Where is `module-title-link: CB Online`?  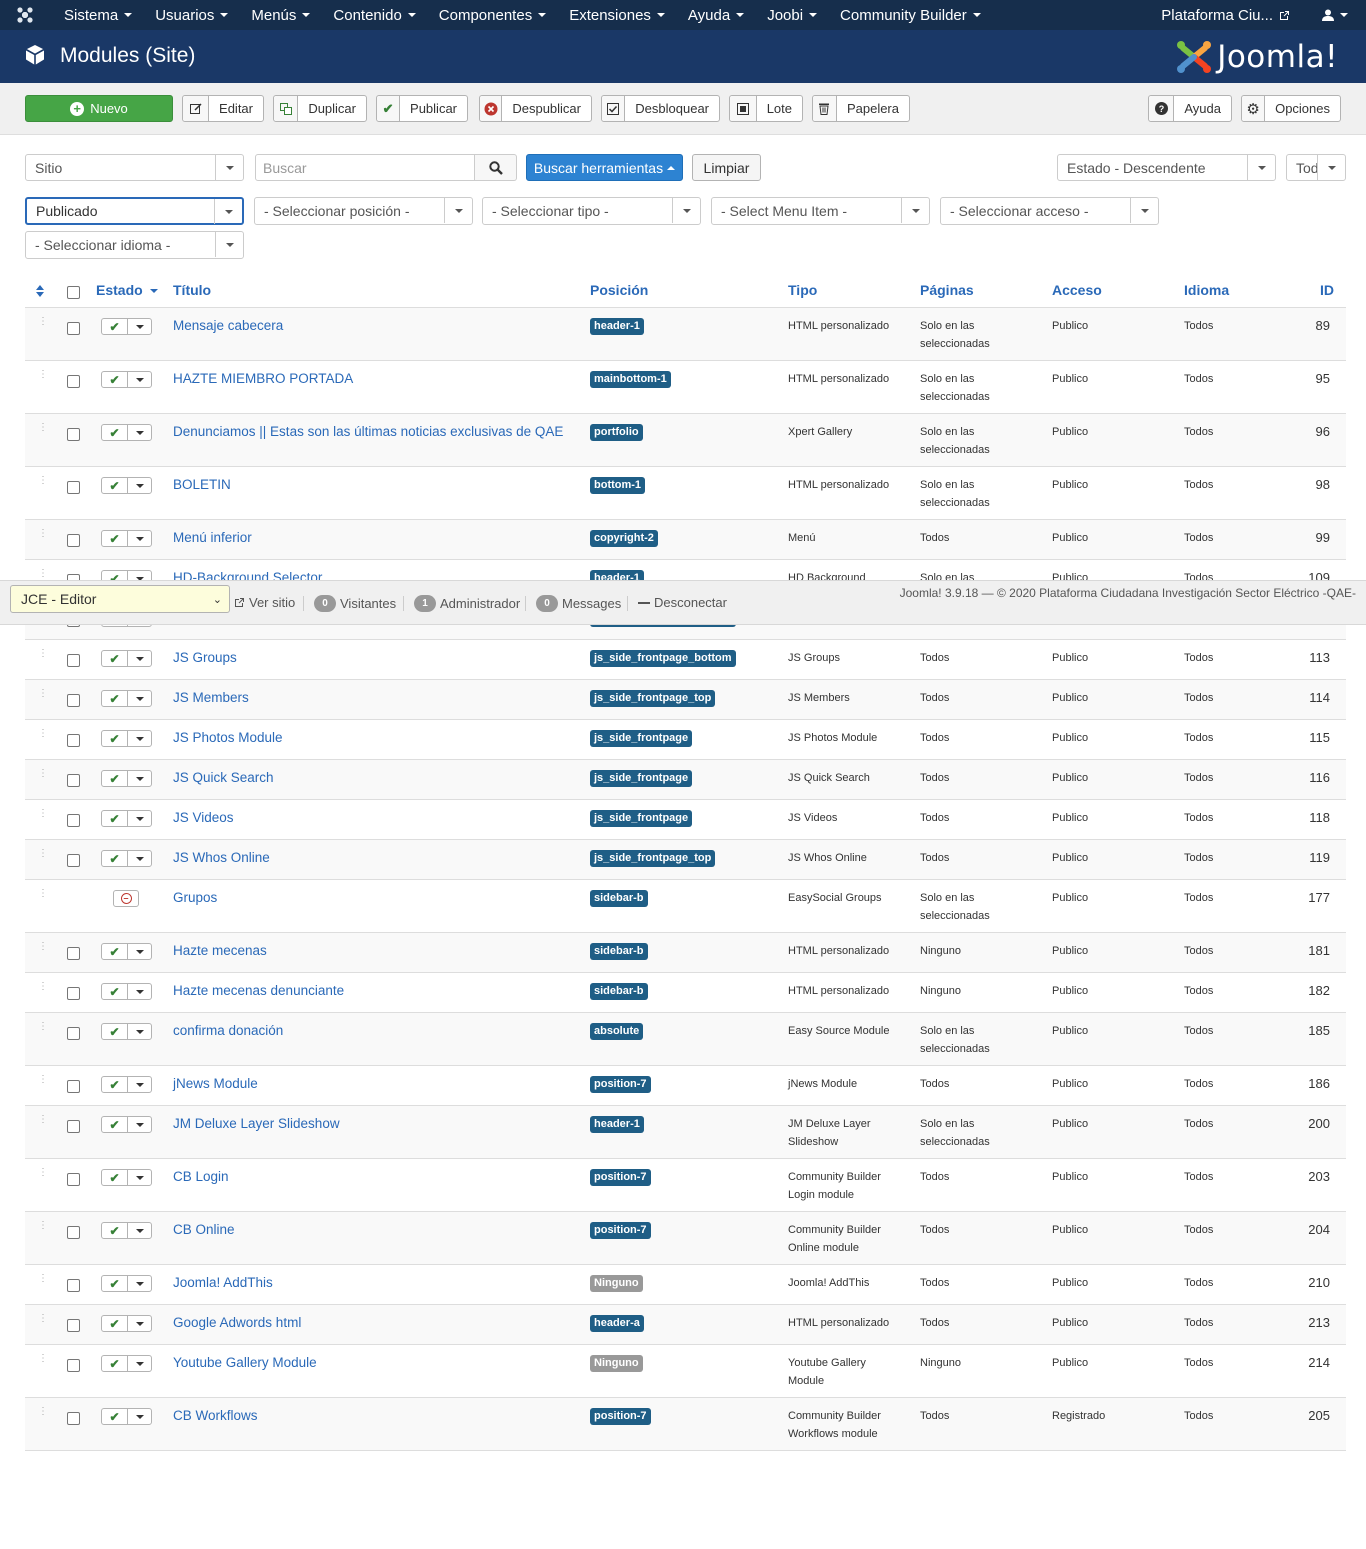
module-title-link: CB Online is located at coordinates (204, 1229).